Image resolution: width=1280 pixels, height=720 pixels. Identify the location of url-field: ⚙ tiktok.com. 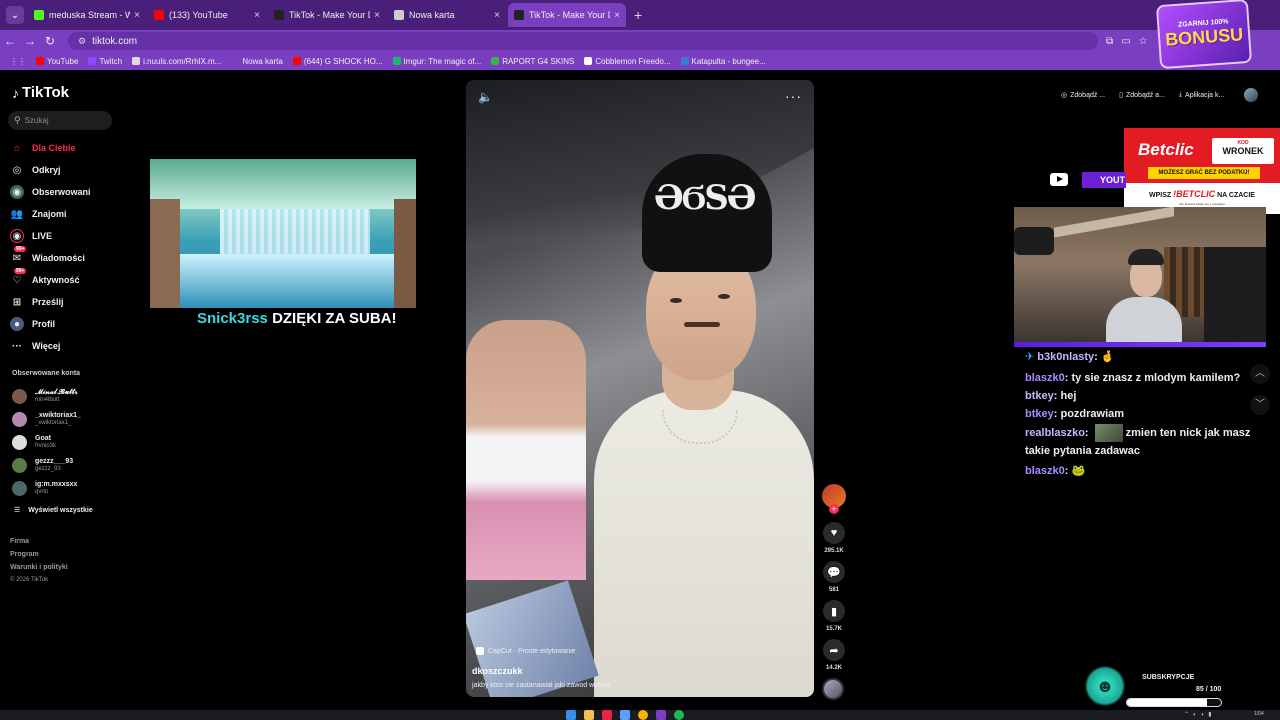
(583, 41).